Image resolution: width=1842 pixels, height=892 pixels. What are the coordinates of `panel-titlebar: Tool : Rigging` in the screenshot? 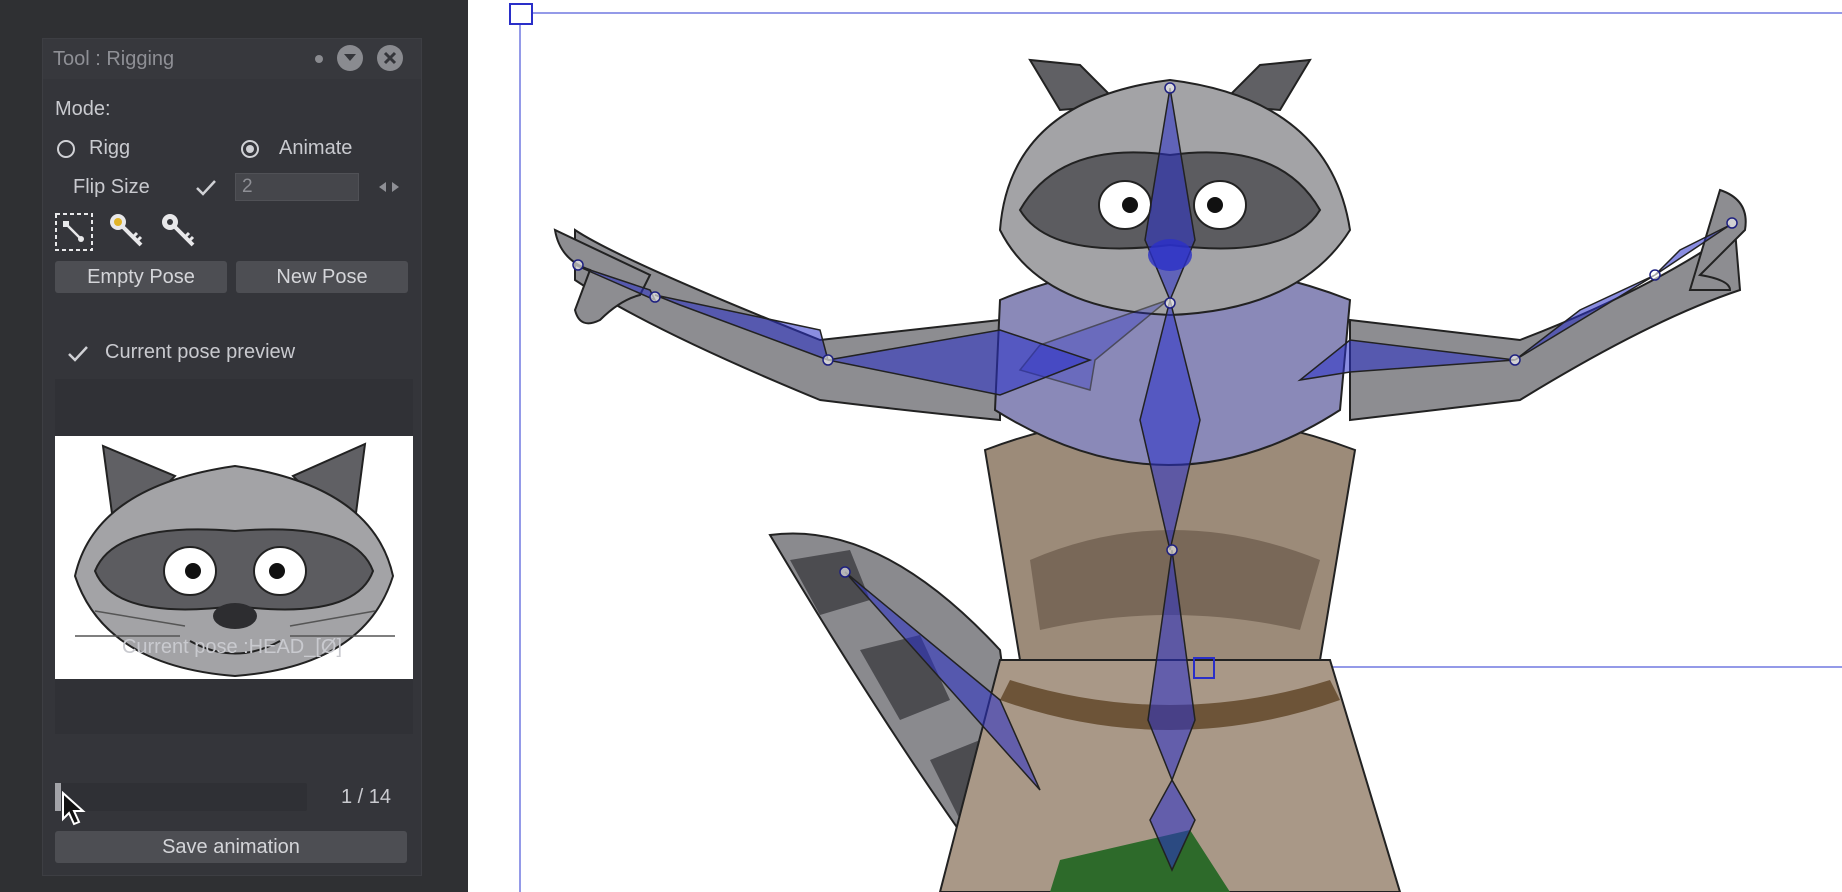 It's located at (232, 59).